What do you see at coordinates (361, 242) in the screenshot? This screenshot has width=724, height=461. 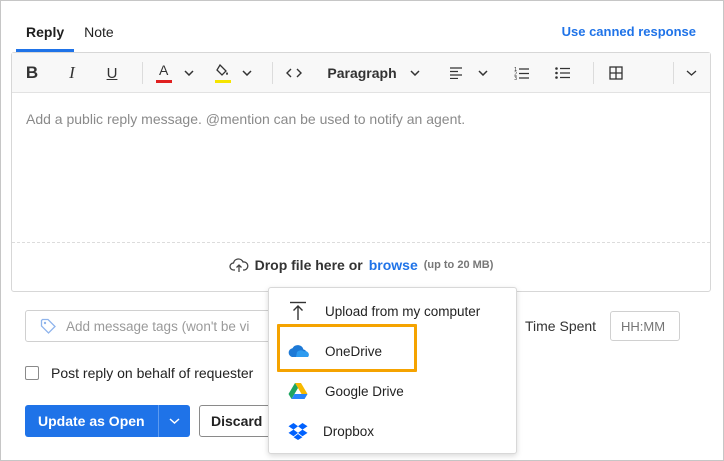 I see `dropzone-divider` at bounding box center [361, 242].